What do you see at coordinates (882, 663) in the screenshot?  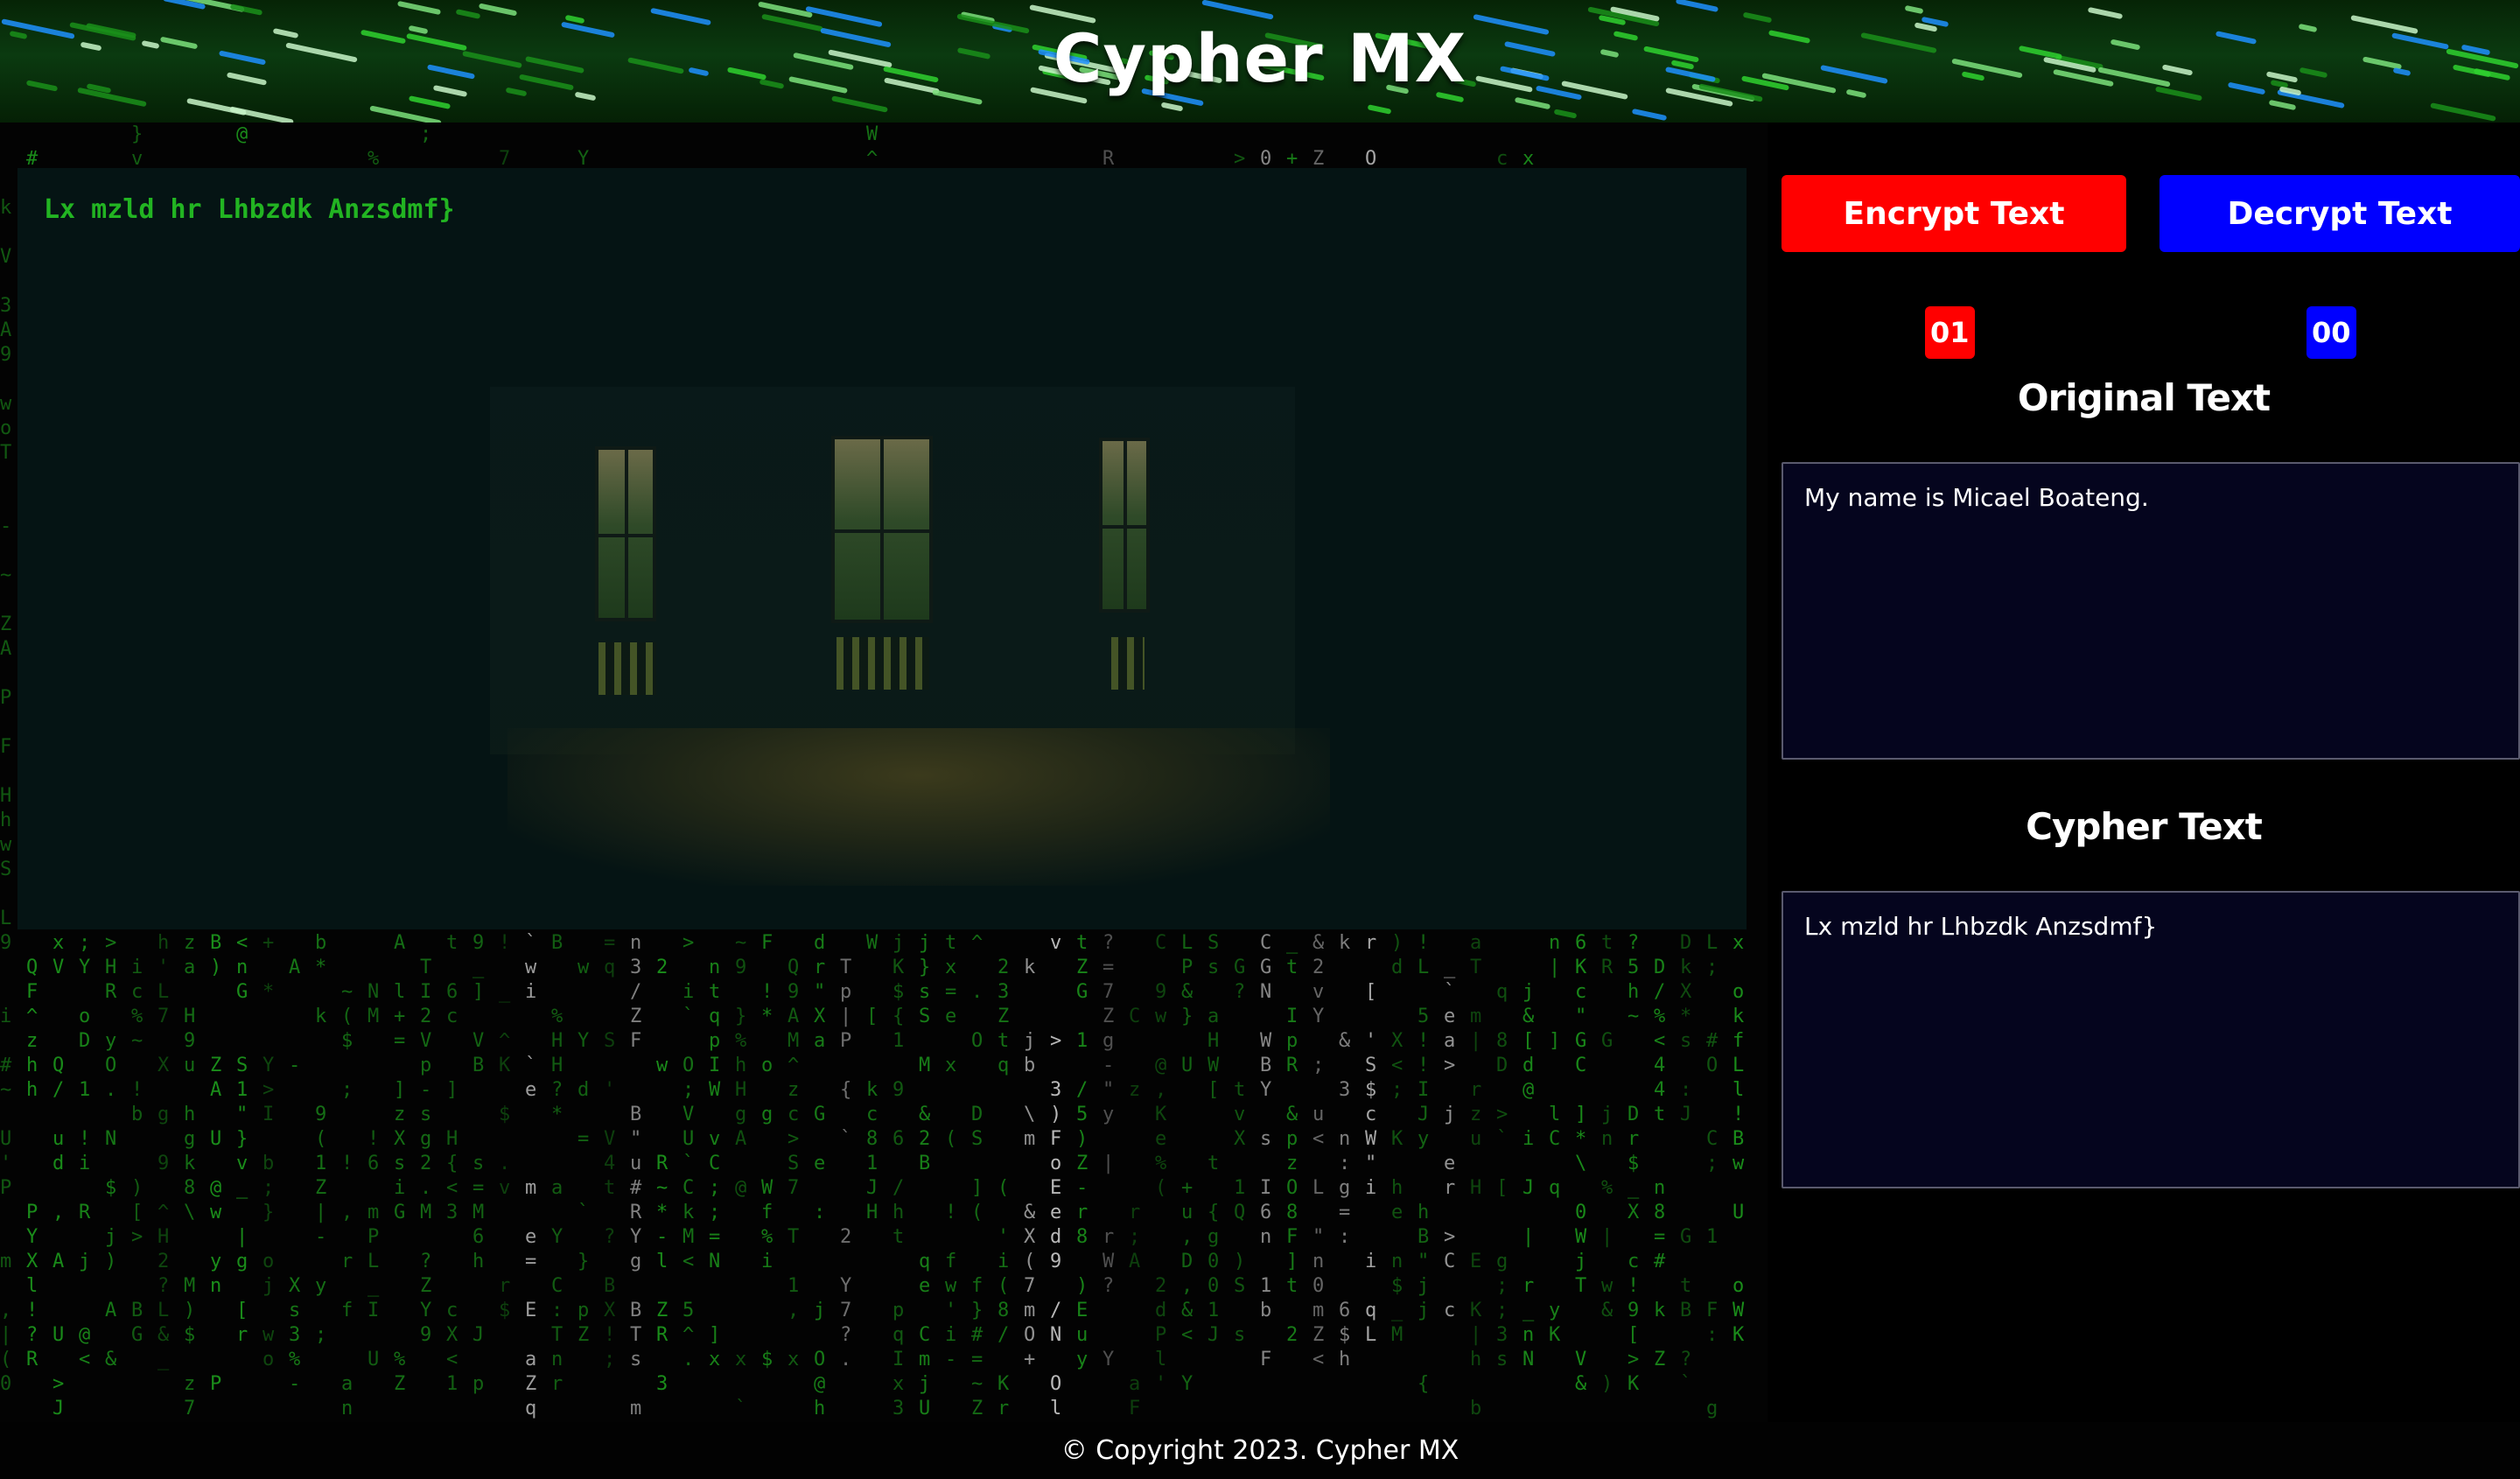 I see `balustrade-center` at bounding box center [882, 663].